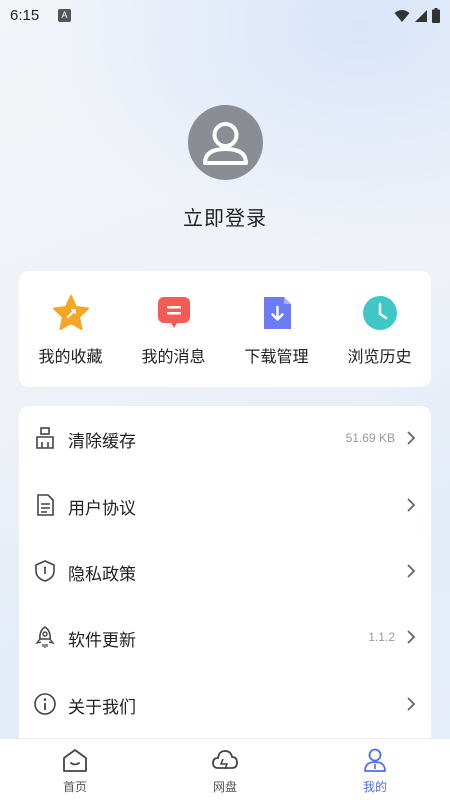 This screenshot has width=450, height=800. I want to click on quick-actions-card: 我的收藏 我的消息 下载管理 浏览历史, so click(225, 329).